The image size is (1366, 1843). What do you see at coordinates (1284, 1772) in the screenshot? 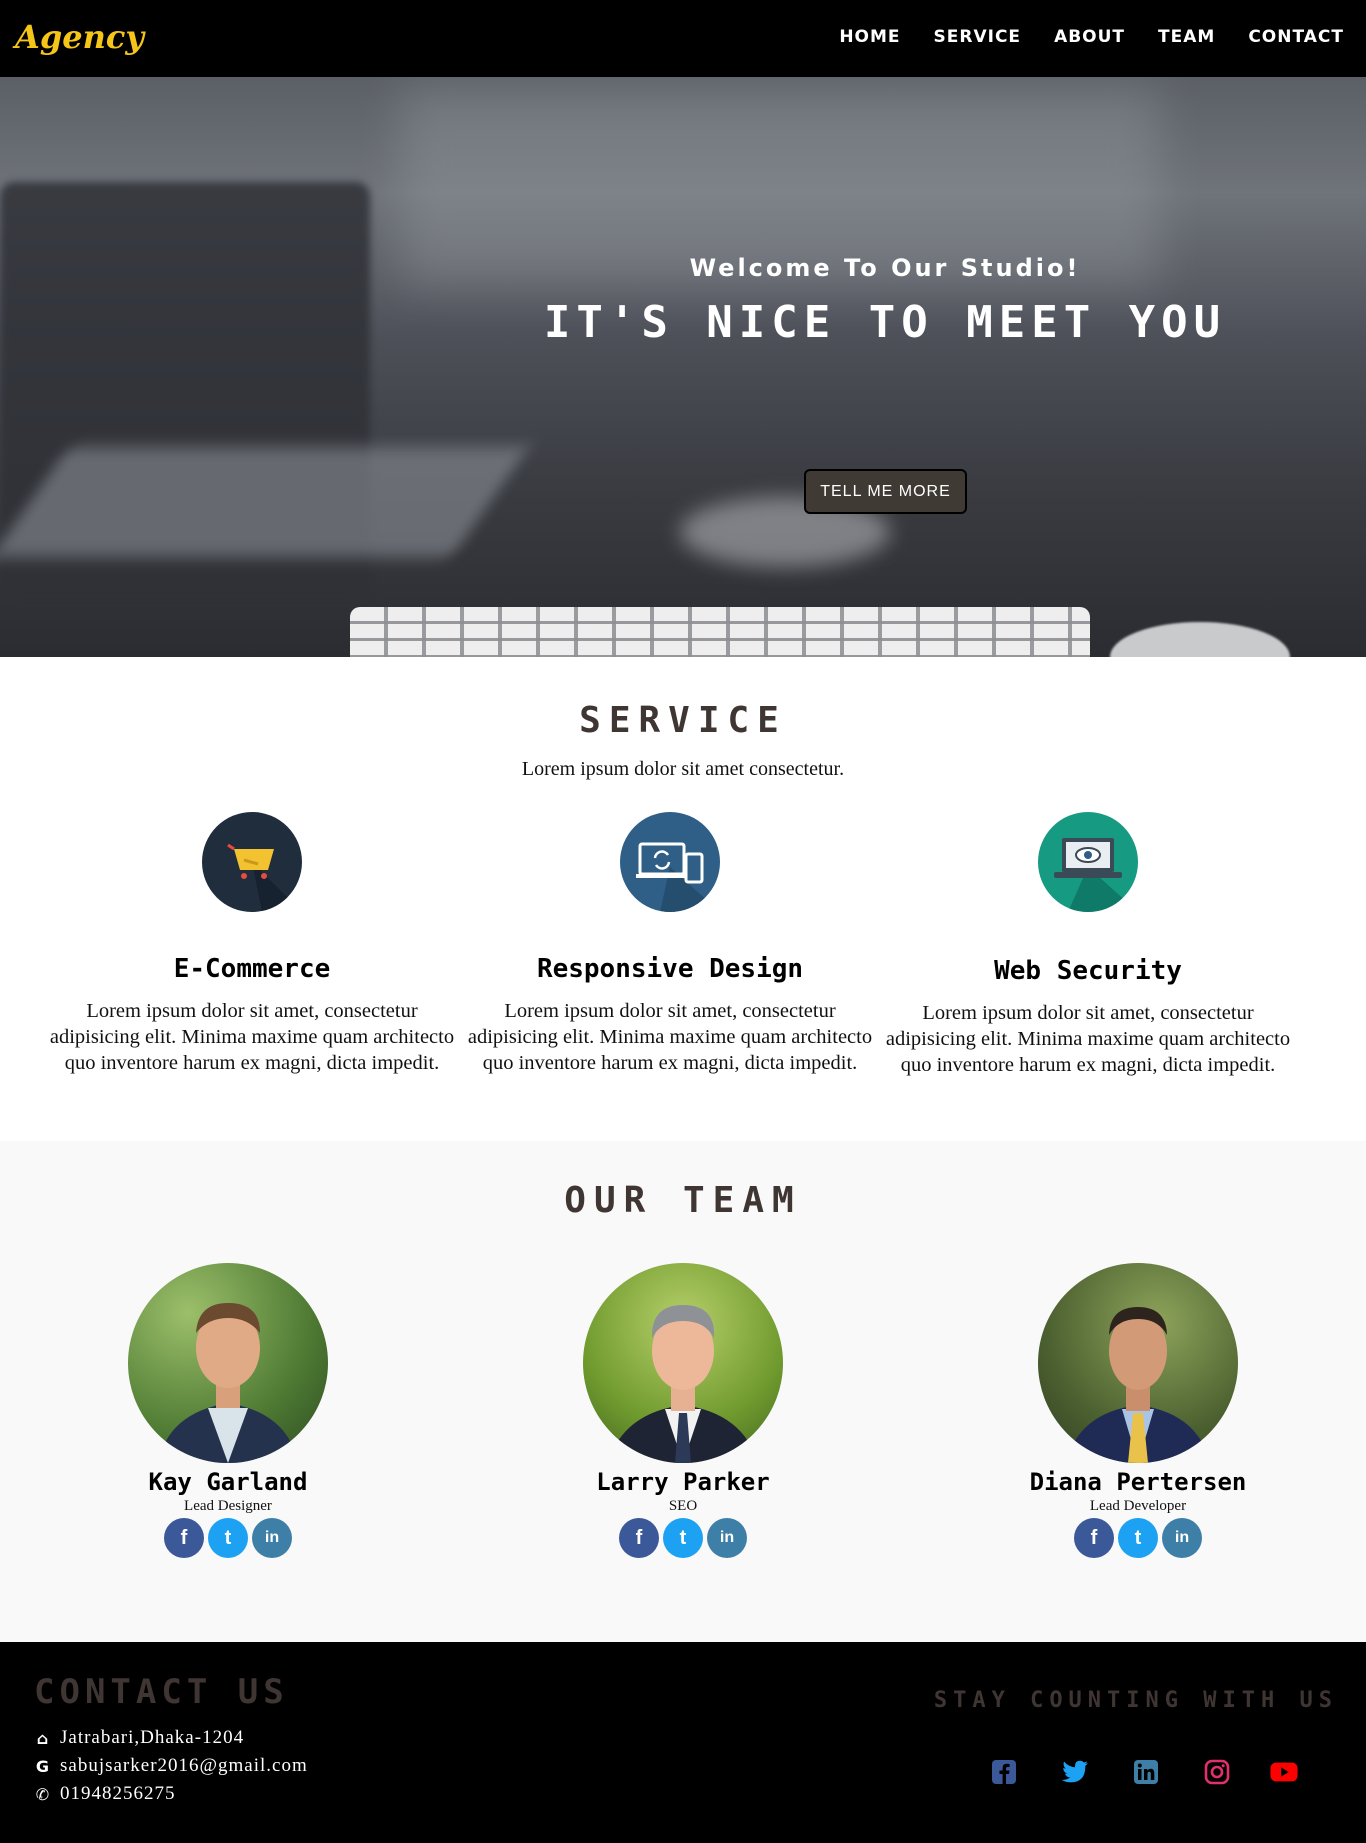
I see `footer-youtube-icon` at bounding box center [1284, 1772].